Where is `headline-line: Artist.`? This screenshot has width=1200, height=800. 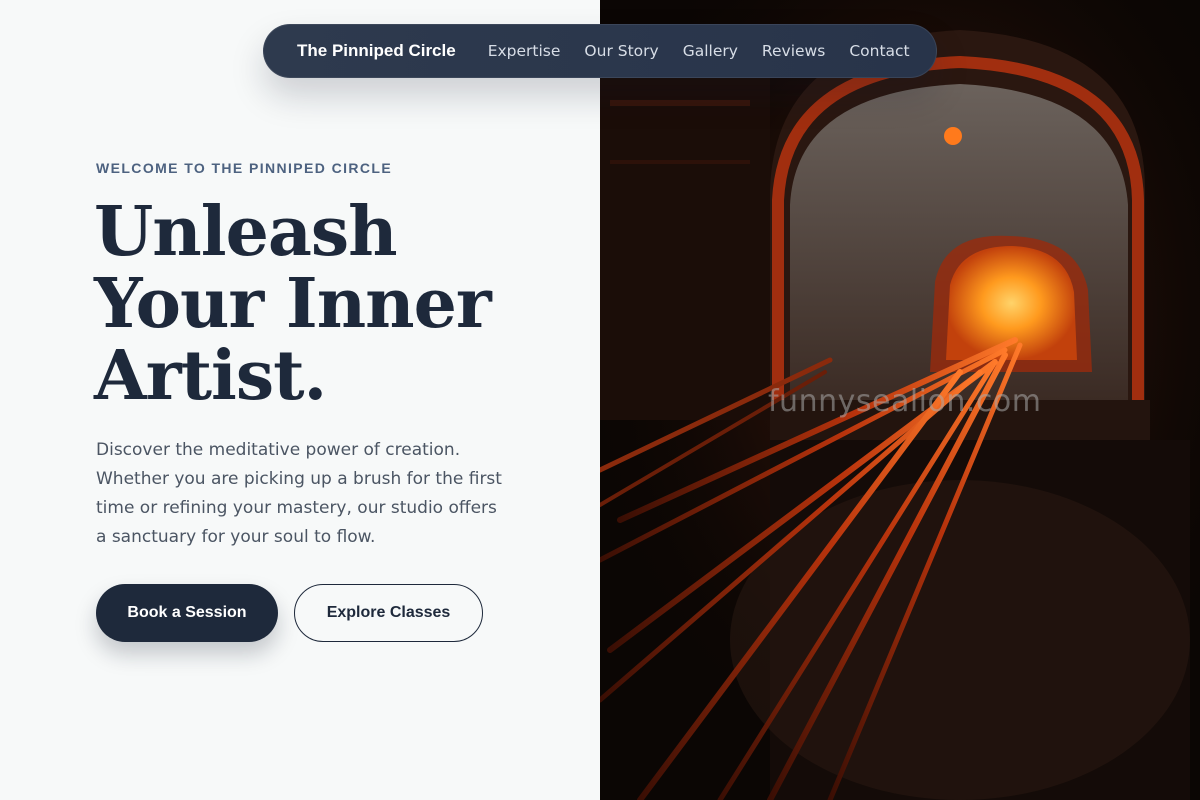 headline-line: Artist. is located at coordinates (210, 376).